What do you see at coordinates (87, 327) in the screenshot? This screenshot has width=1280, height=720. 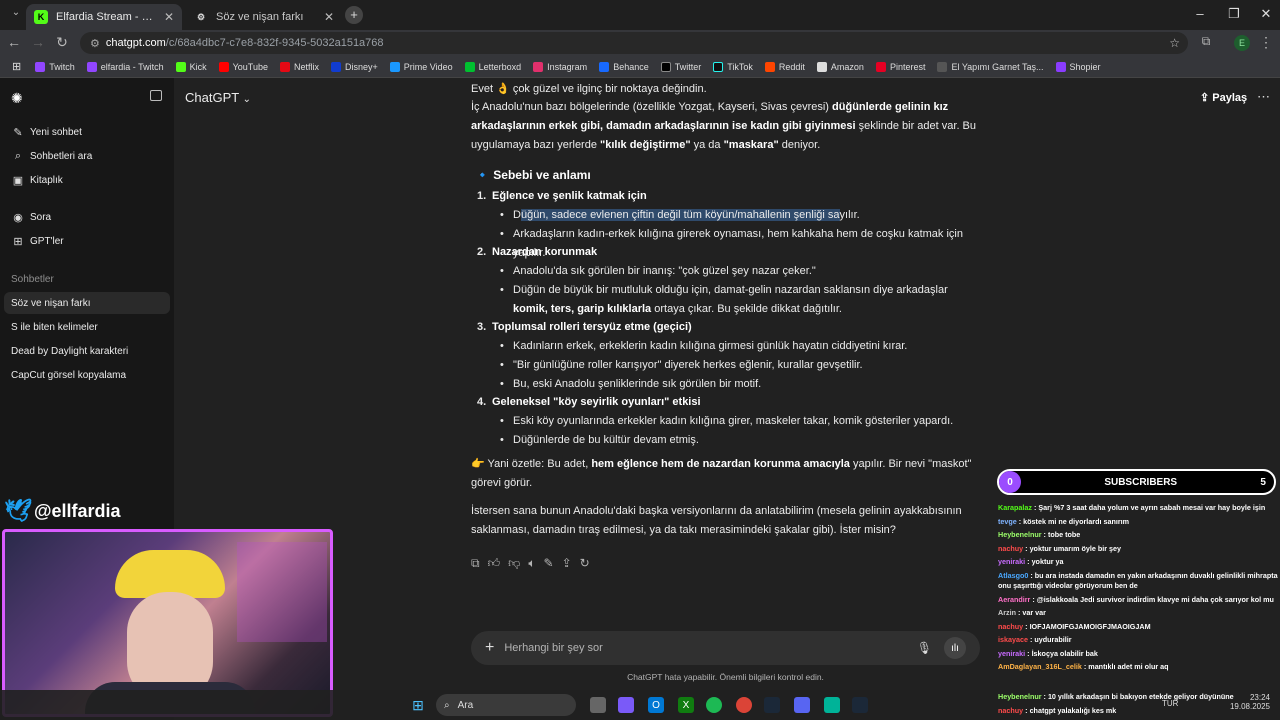 I see `chat-item-s-kelimeler: S ile biten kelimeler` at bounding box center [87, 327].